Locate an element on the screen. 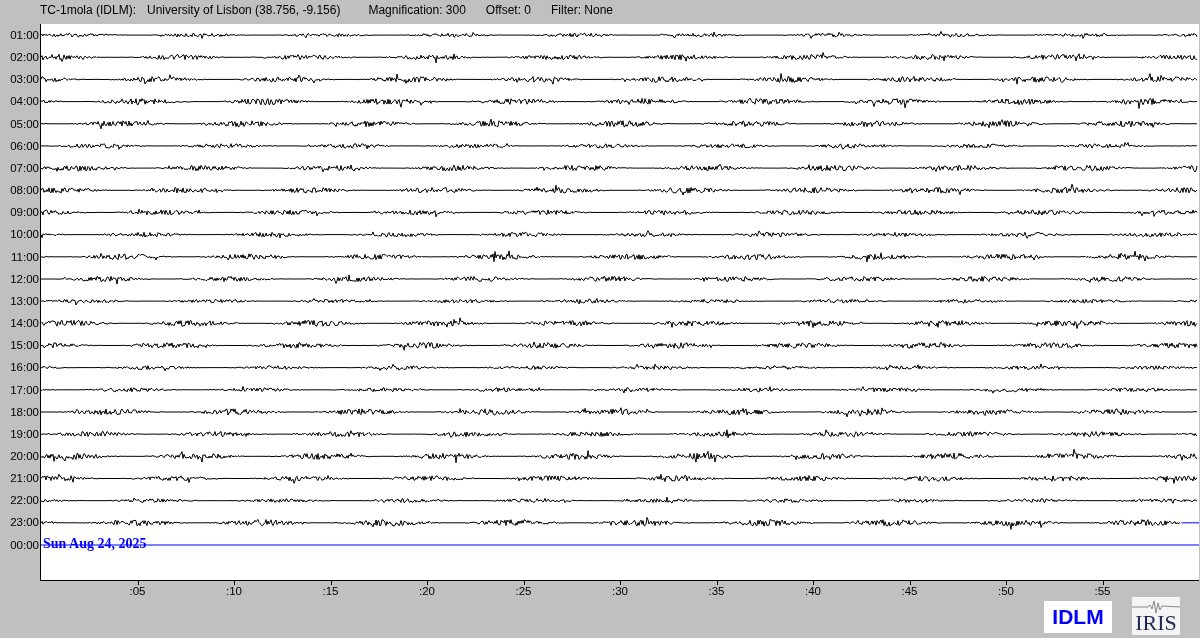  offset-label: Offset: 0 is located at coordinates (508, 10).